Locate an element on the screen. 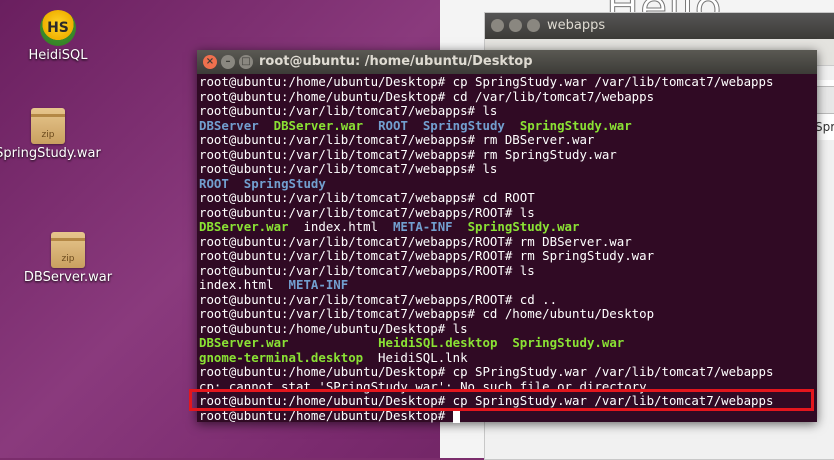 The image size is (834, 460). file-manager-title: webapps is located at coordinates (576, 25).